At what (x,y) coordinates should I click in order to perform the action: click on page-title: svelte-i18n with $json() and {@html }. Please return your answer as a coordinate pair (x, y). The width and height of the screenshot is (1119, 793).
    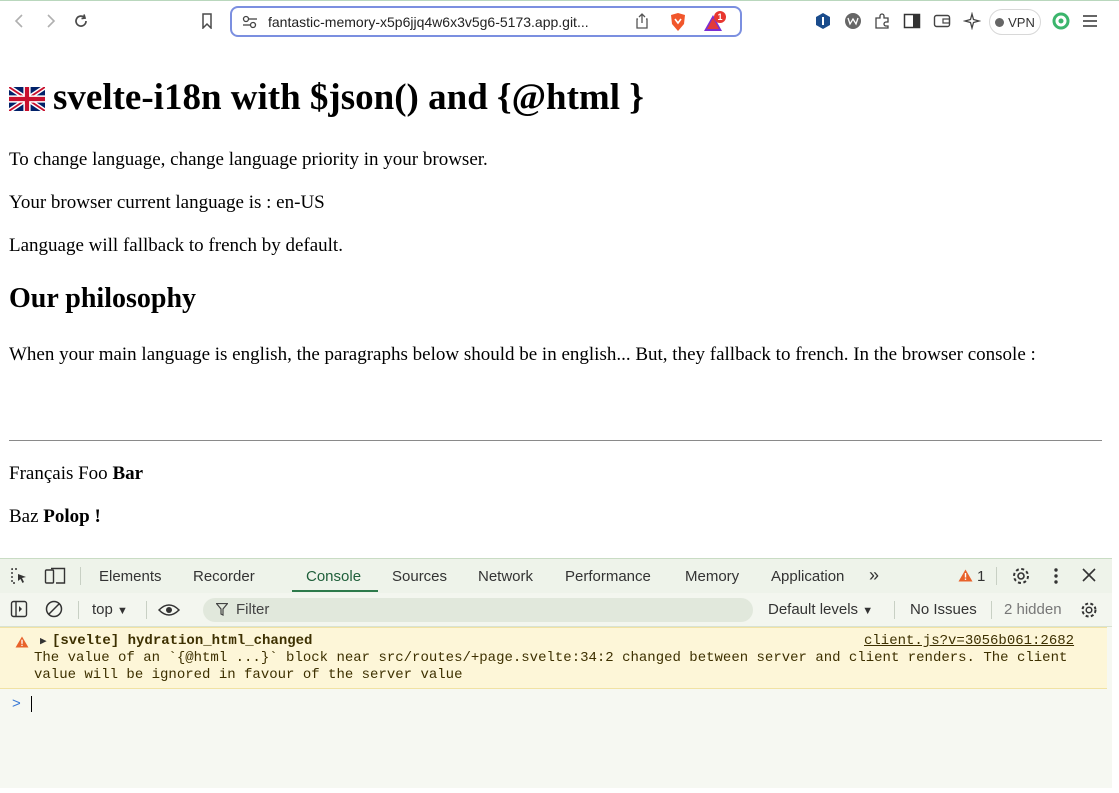
    Looking at the image, I should click on (326, 97).